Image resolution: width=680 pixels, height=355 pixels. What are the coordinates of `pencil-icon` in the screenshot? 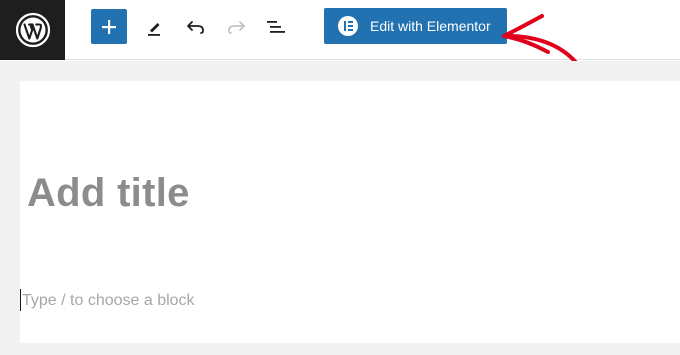 It's located at (154, 29).